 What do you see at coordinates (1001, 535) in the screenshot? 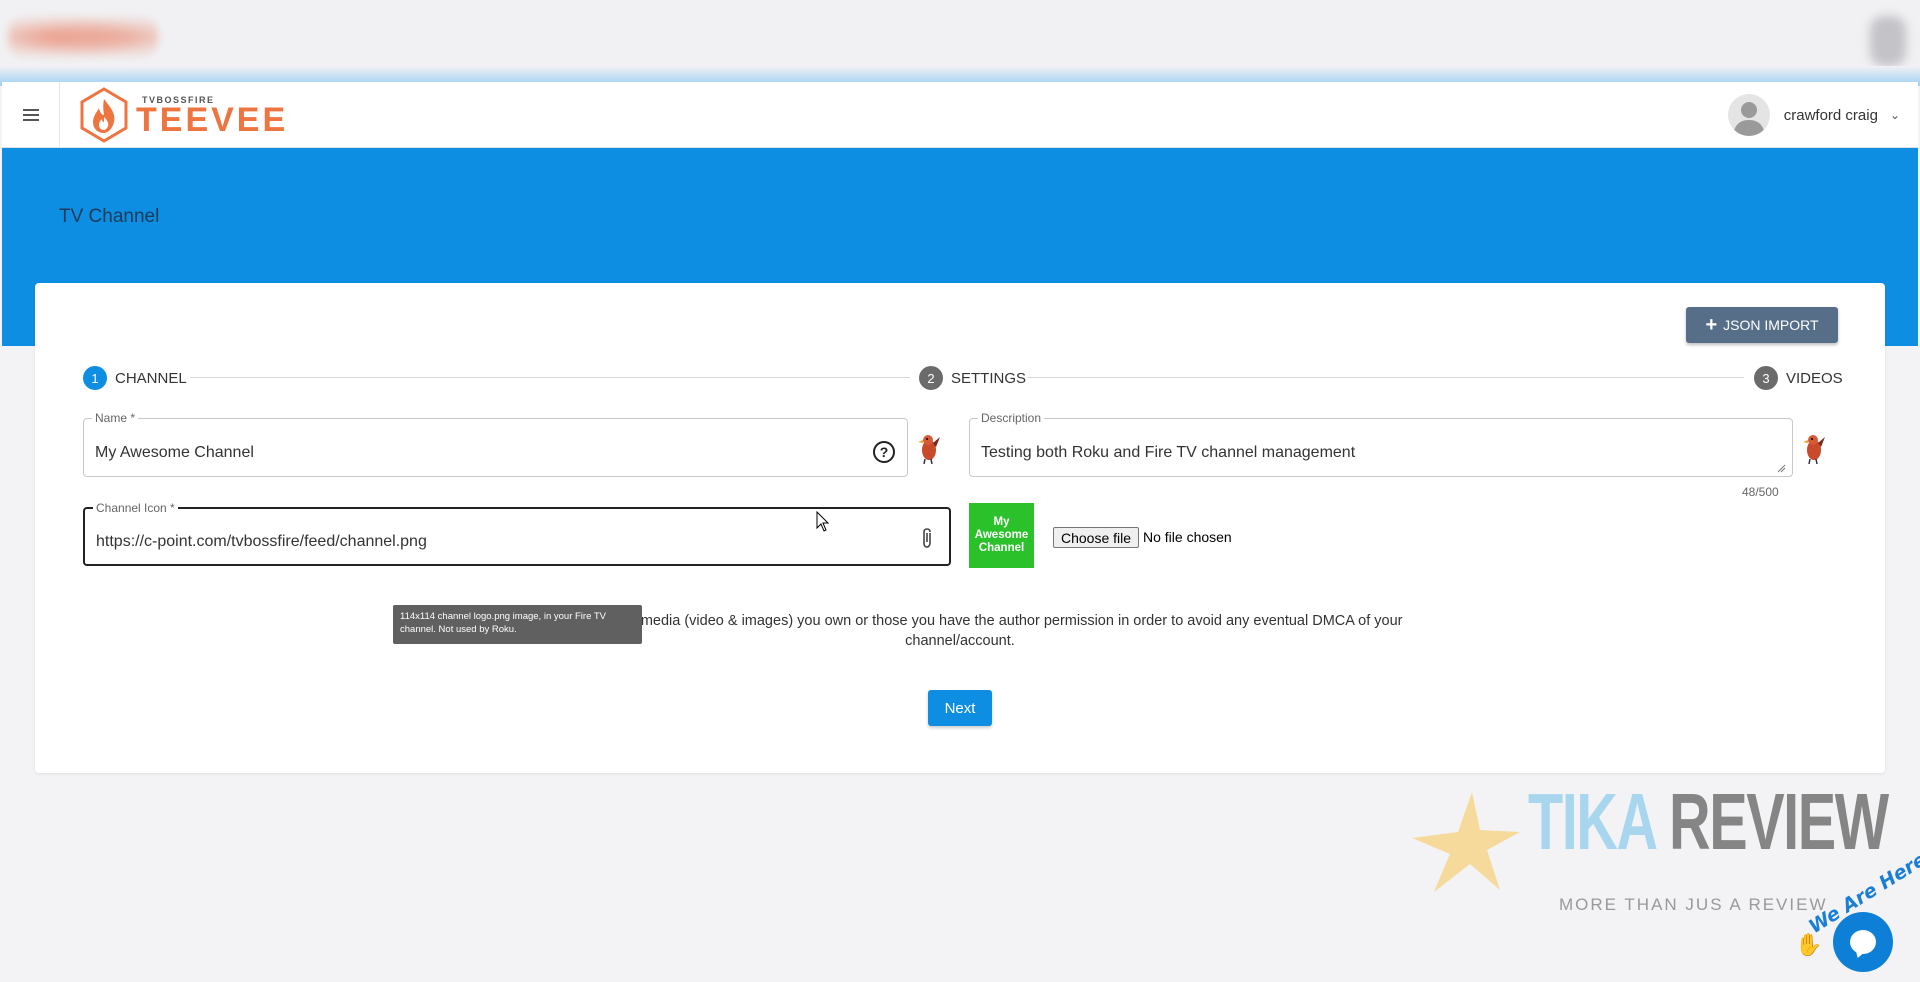
I see `channel-icon-preview: My Awesome Channel` at bounding box center [1001, 535].